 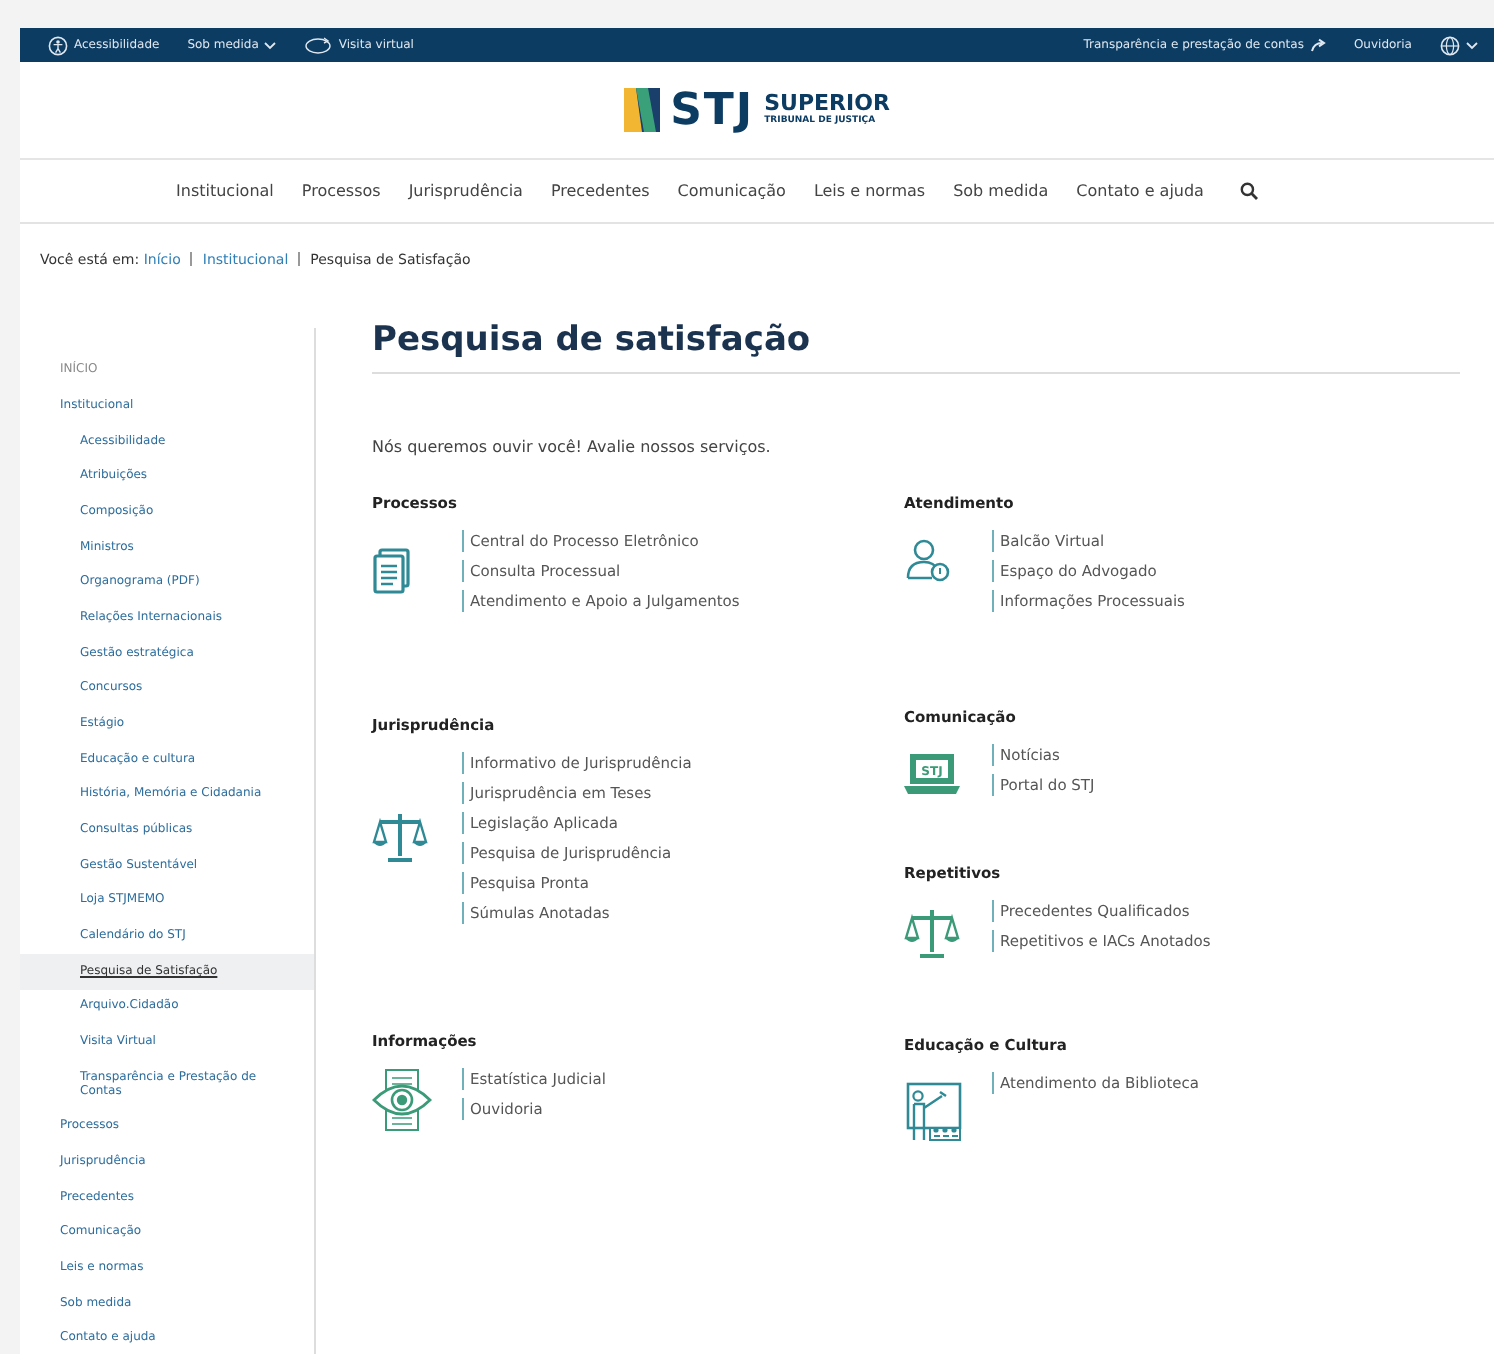 I want to click on document-icon, so click(x=392, y=571).